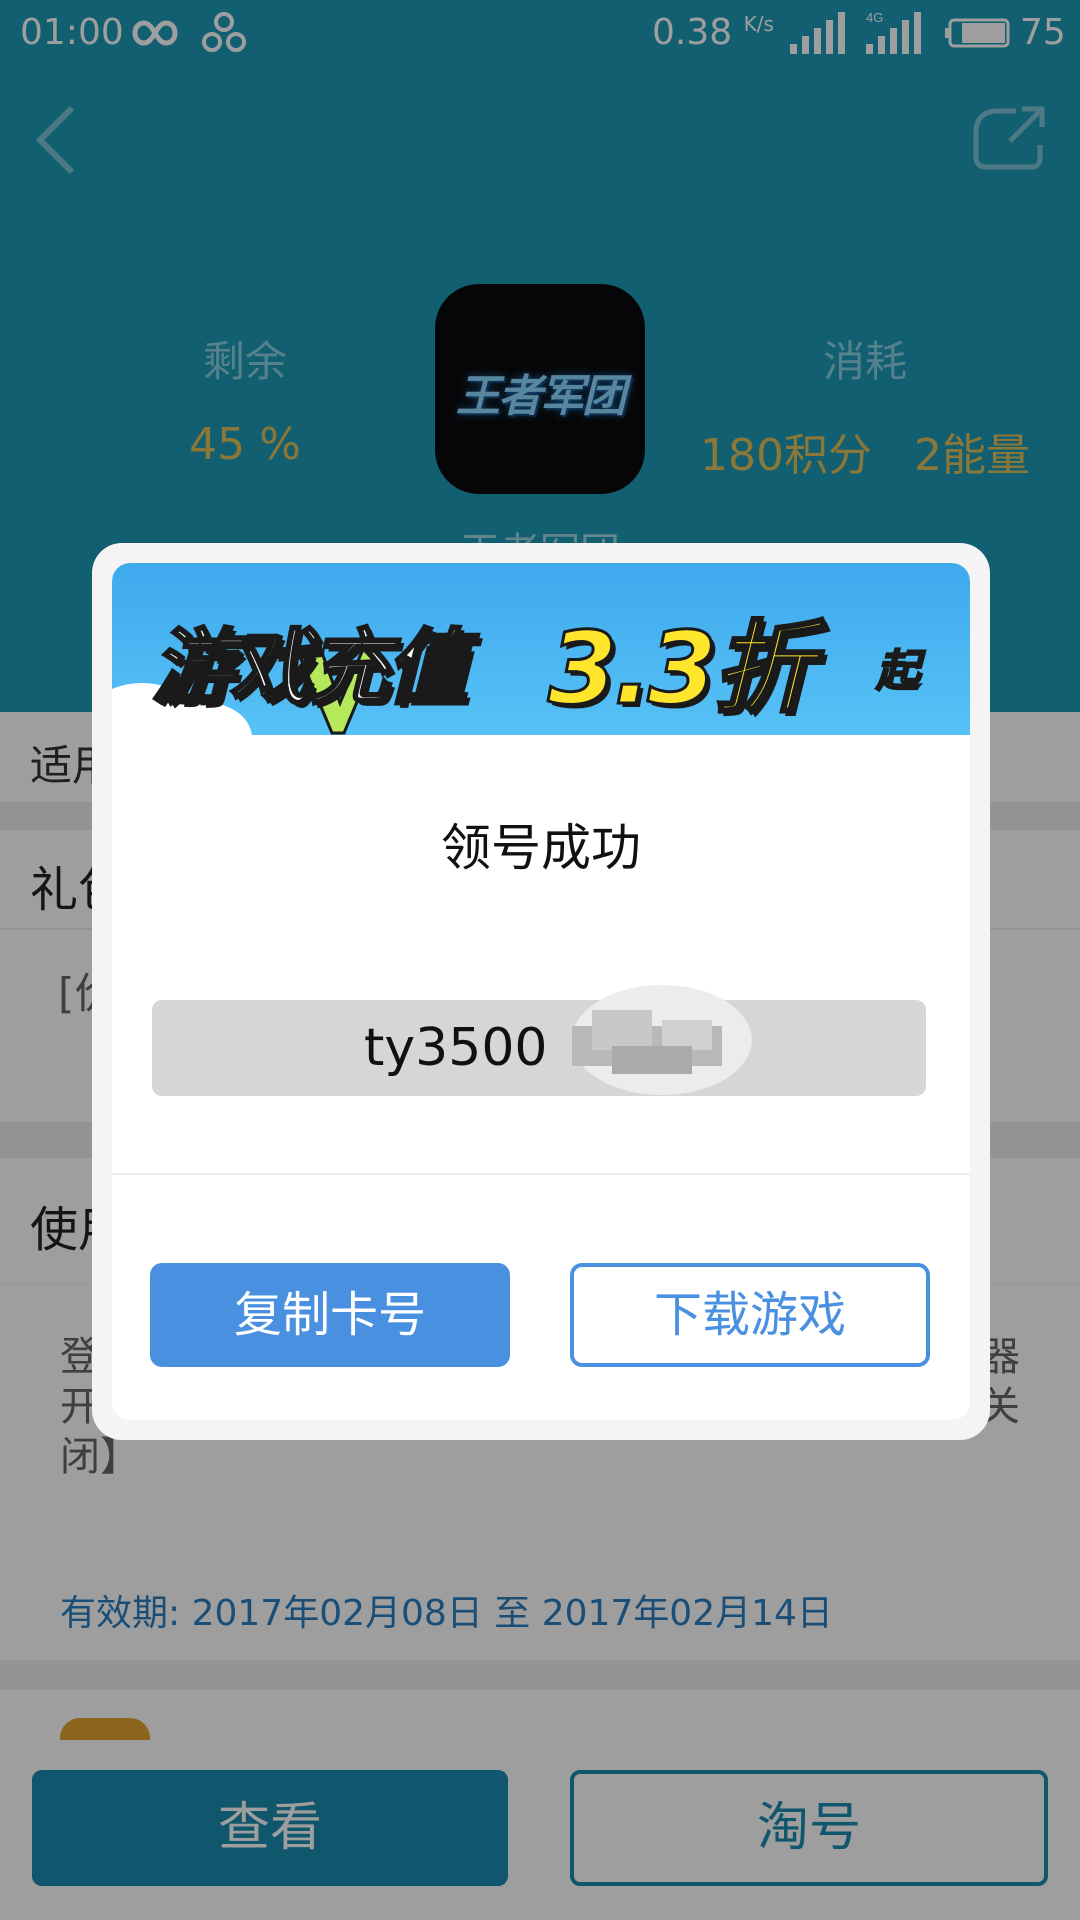  I want to click on banner-text: 游戏充值, so click(310, 669).